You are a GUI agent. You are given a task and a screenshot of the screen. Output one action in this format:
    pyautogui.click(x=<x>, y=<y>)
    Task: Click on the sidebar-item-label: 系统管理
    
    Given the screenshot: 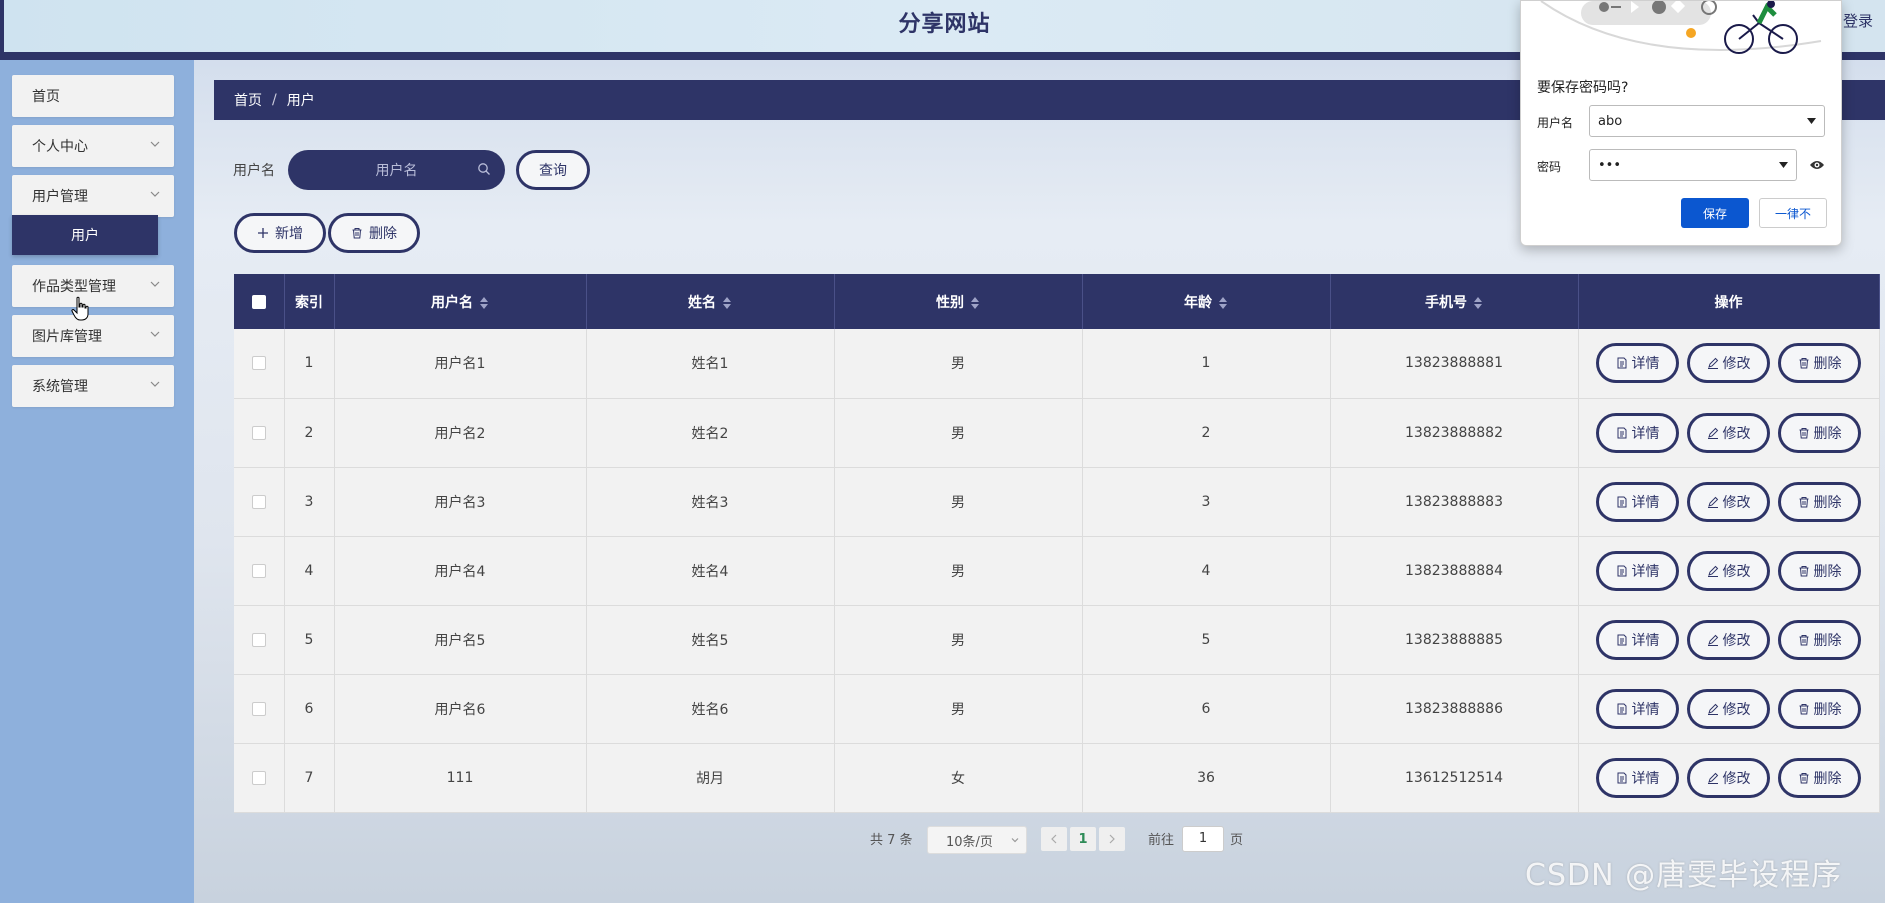 What is the action you would take?
    pyautogui.click(x=60, y=387)
    